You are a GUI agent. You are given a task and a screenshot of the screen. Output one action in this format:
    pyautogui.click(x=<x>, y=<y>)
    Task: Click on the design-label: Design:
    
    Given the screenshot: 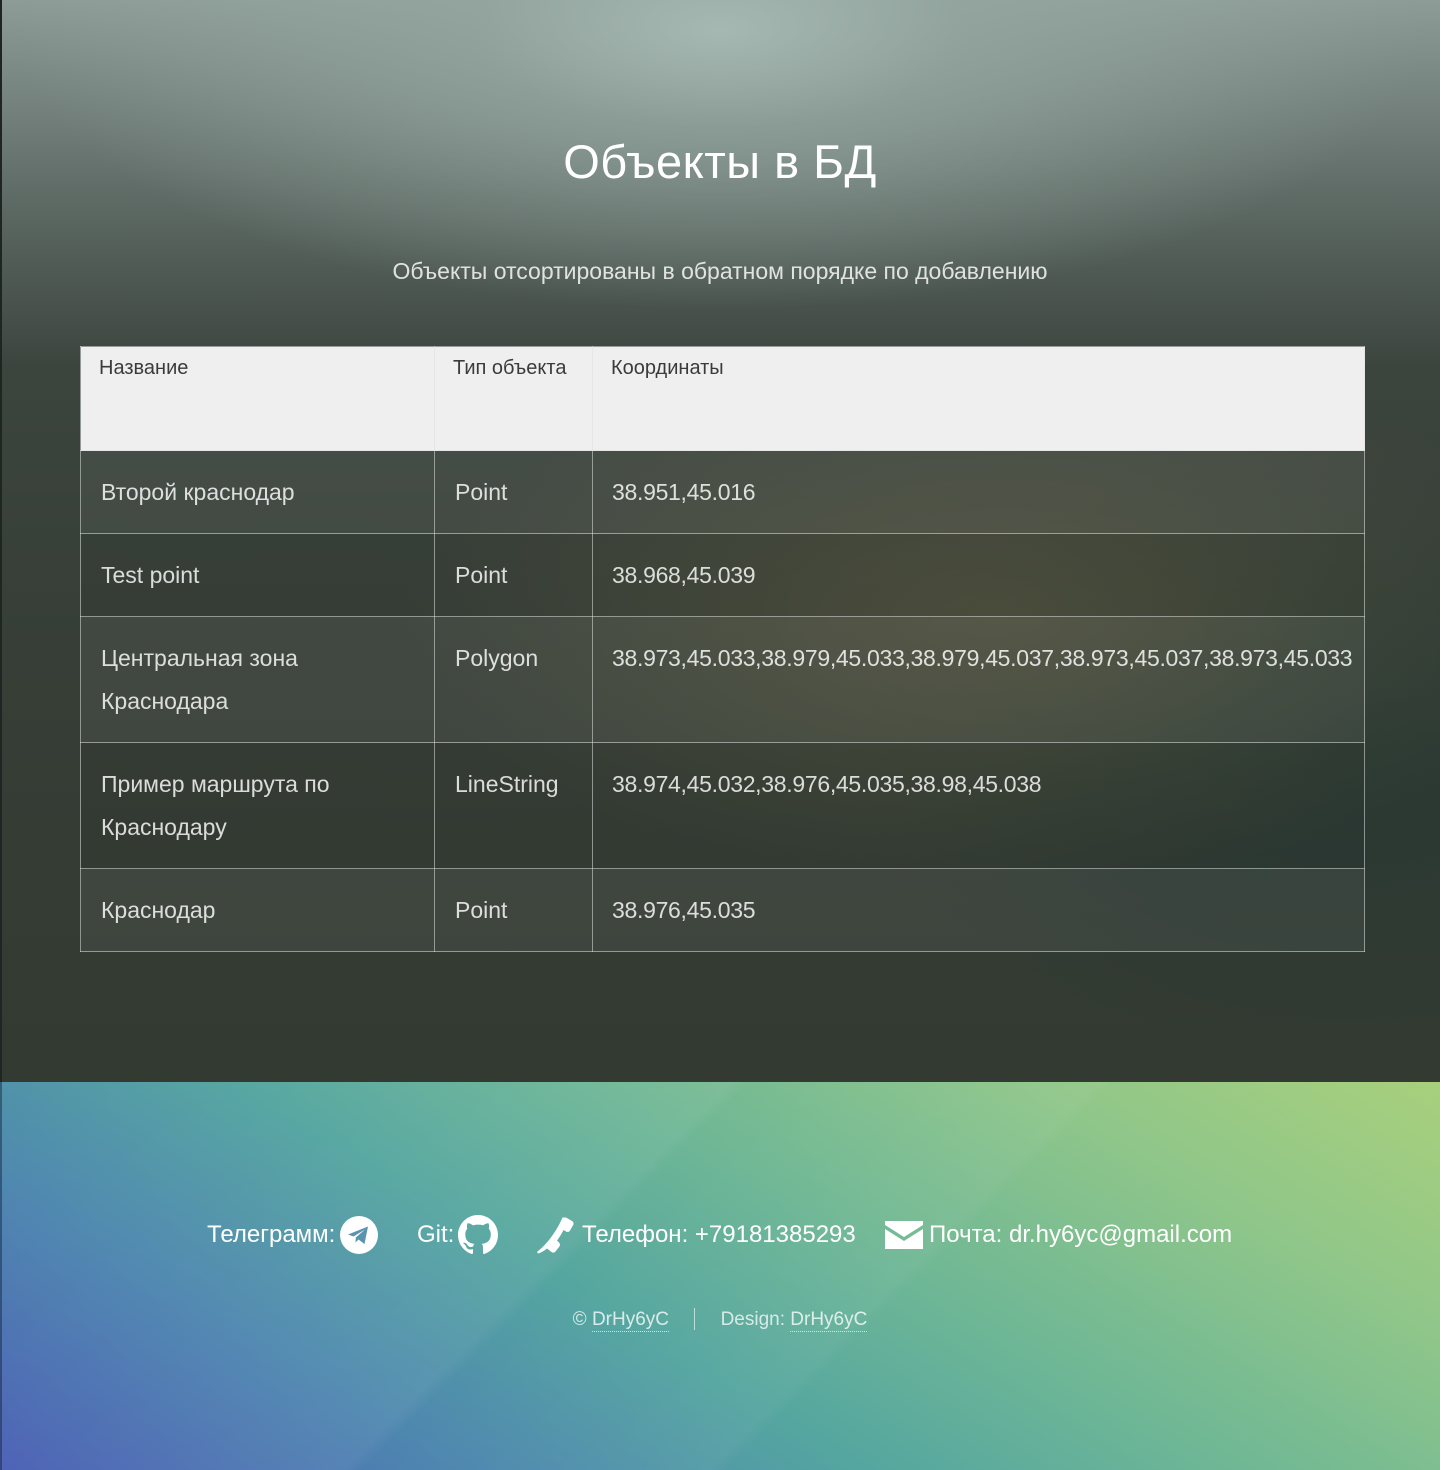 What is the action you would take?
    pyautogui.click(x=752, y=1319)
    